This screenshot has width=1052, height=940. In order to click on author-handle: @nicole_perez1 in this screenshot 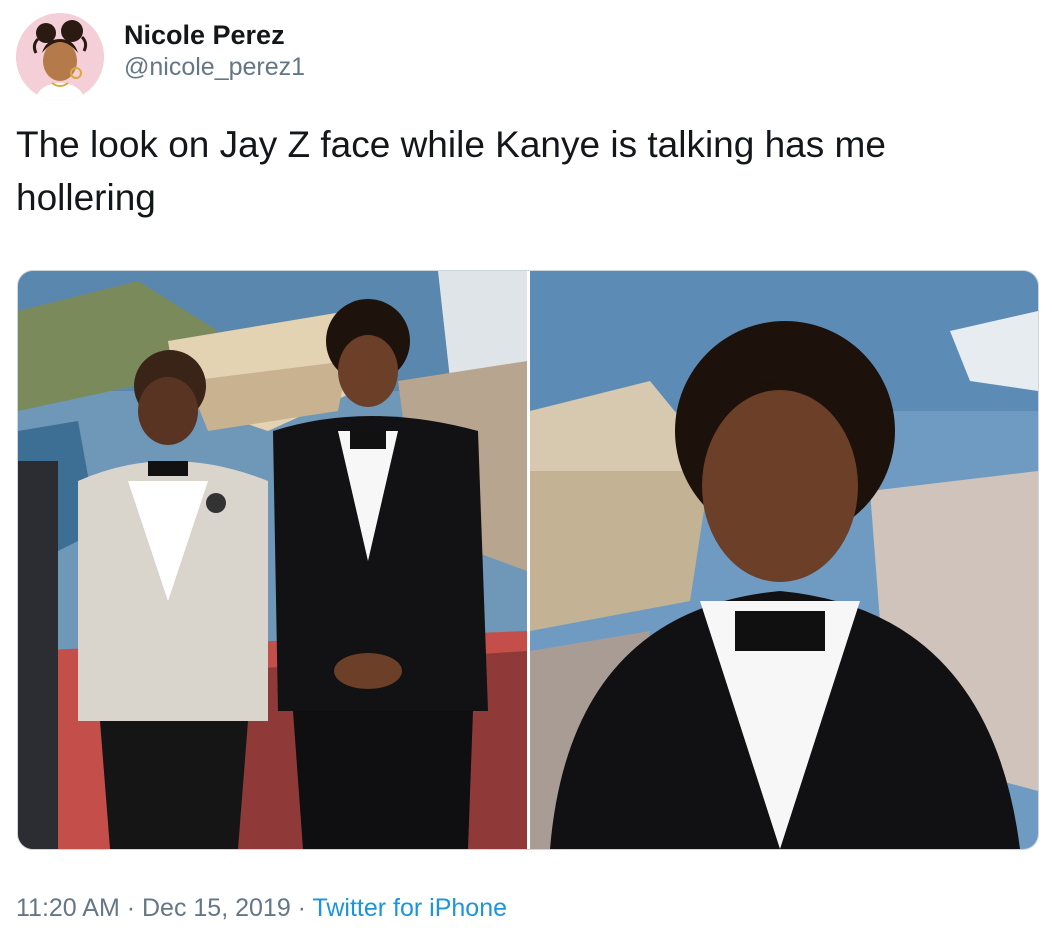, I will do `click(214, 67)`.